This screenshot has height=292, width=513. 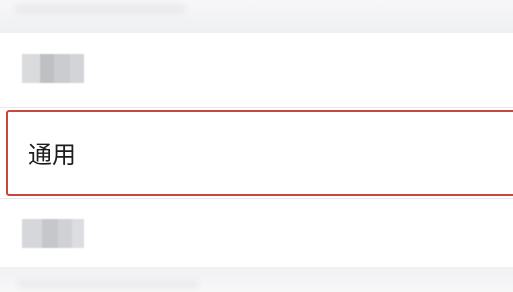 I want to click on row-divider, so click(x=256, y=107).